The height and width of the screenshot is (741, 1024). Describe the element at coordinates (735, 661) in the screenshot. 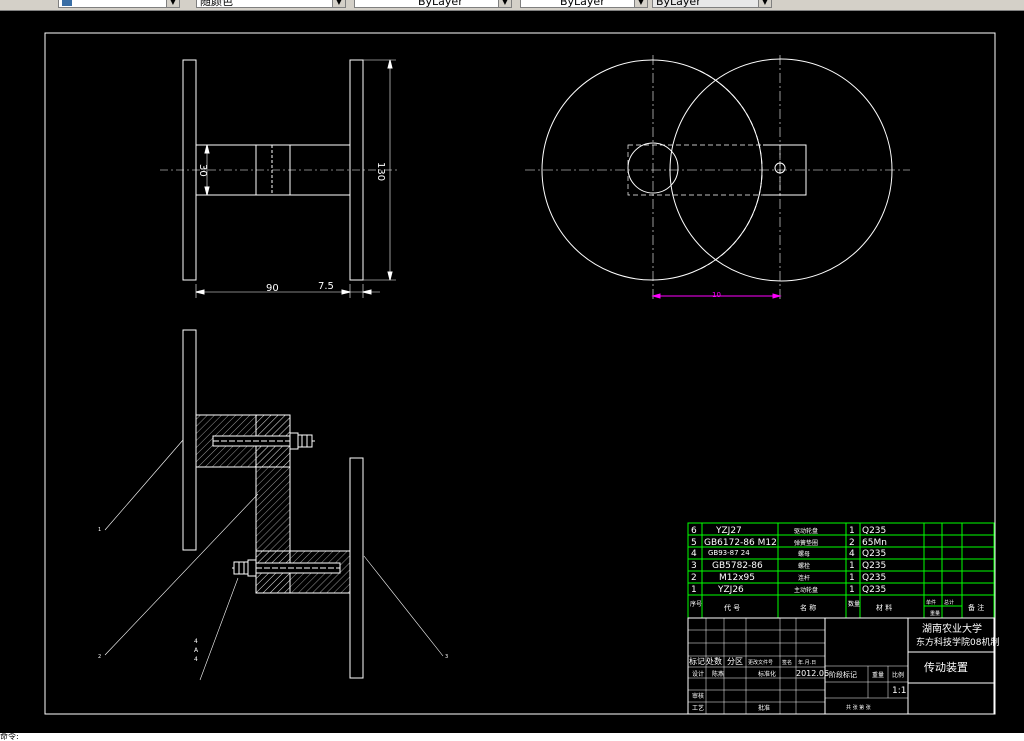

I see `rev-header: 分区` at that location.